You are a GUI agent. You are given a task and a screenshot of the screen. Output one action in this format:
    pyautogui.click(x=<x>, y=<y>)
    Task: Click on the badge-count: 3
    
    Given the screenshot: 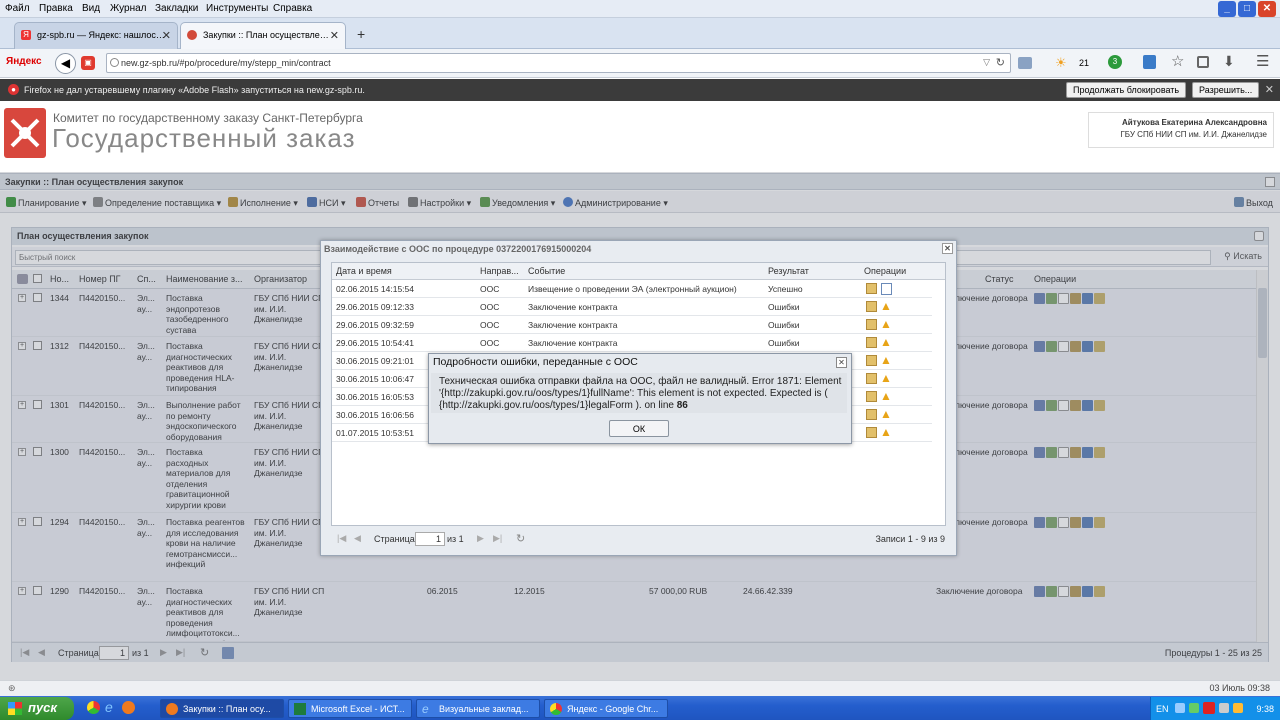 What is the action you would take?
    pyautogui.click(x=1115, y=62)
    